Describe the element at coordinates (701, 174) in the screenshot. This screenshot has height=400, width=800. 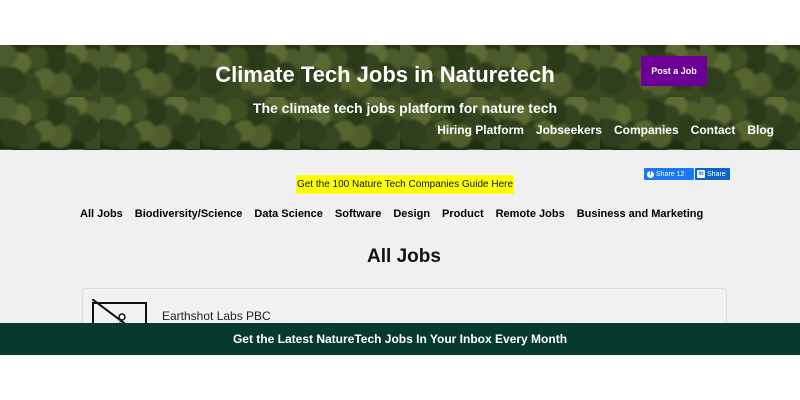
I see `linkedin-icon: in` at that location.